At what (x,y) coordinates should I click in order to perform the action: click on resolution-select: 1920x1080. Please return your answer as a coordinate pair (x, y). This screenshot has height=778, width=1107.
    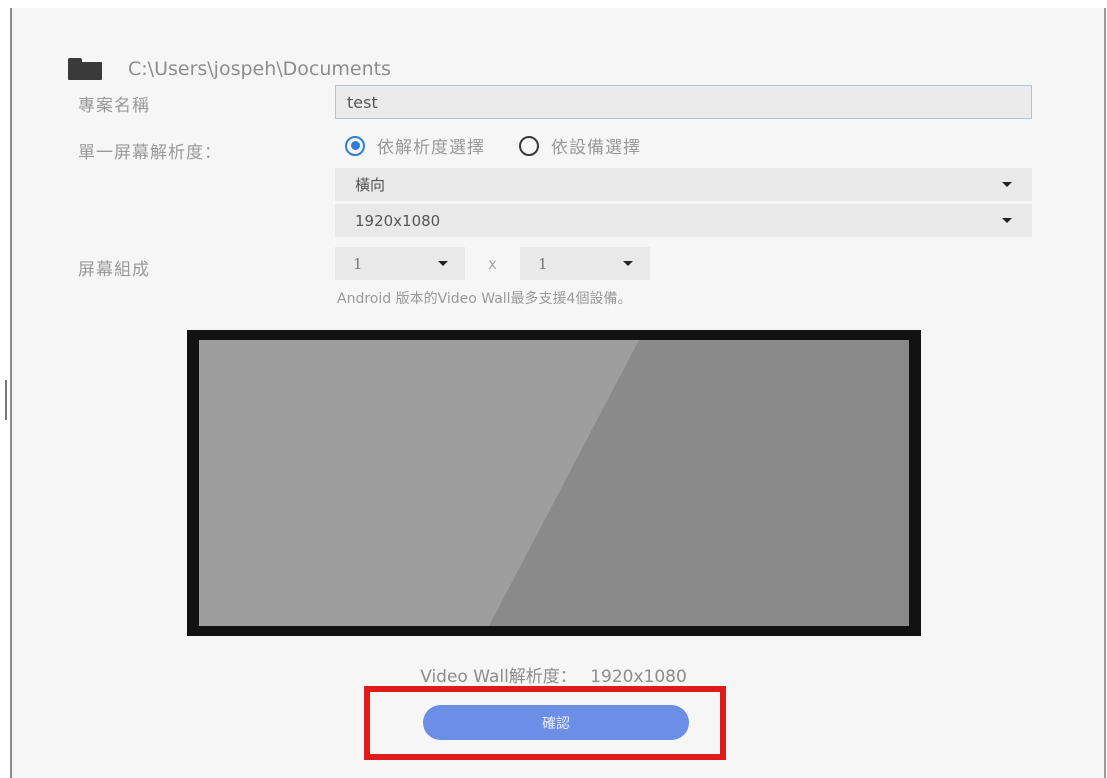
    Looking at the image, I should click on (683, 220).